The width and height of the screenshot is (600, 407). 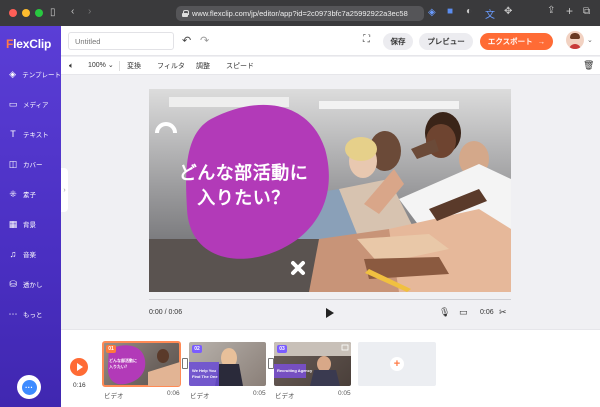 I want to click on zoom-select: 100% ⌄, so click(x=101, y=65).